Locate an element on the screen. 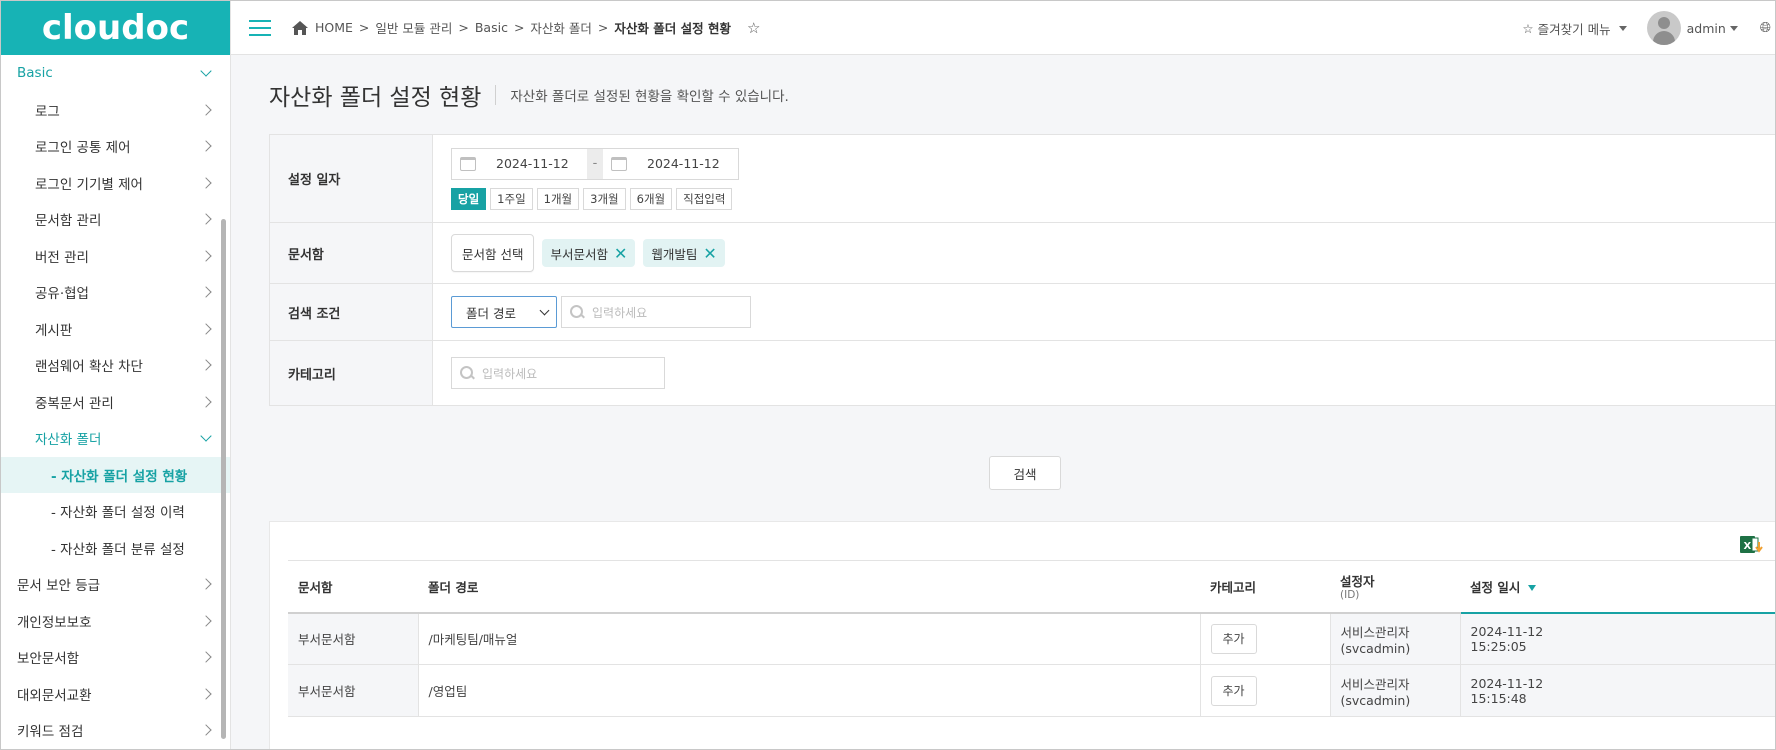 This screenshot has width=1776, height=750. sidebar-item: 로그인 기기별 제어 is located at coordinates (115, 183).